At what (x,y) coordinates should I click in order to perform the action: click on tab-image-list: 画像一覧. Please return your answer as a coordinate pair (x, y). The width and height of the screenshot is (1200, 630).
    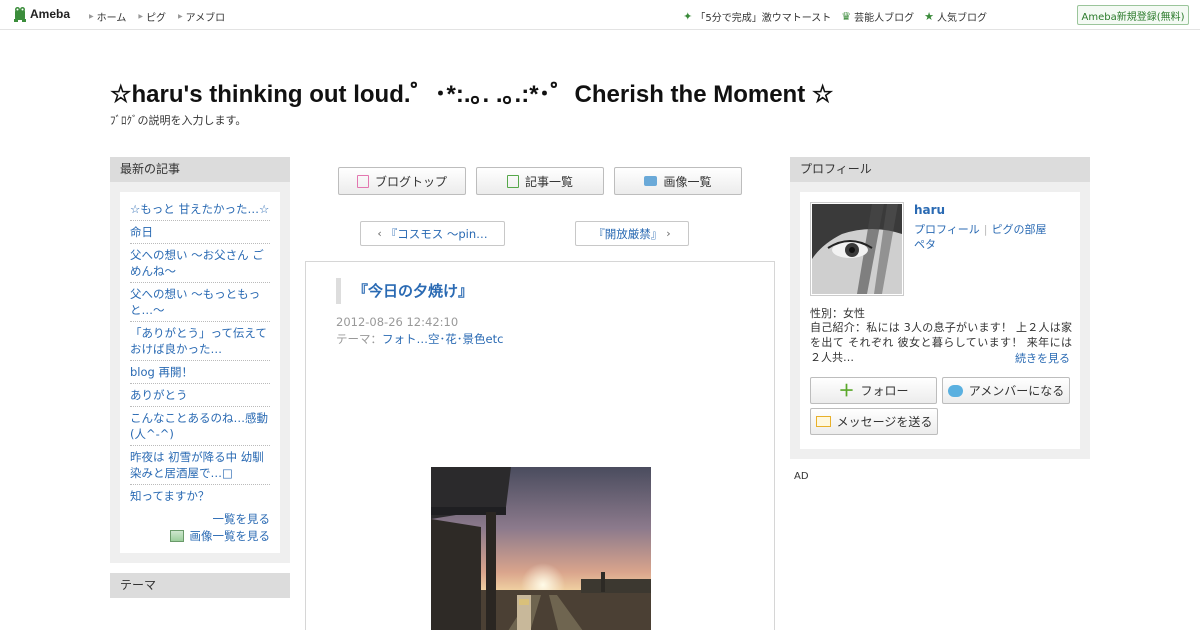
    Looking at the image, I should click on (678, 181).